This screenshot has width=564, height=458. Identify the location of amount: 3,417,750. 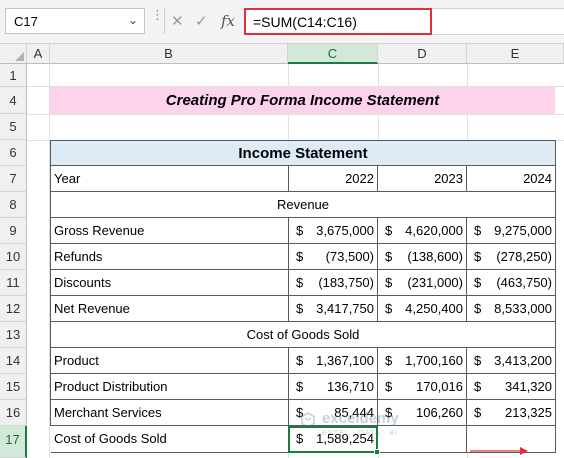
(345, 308).